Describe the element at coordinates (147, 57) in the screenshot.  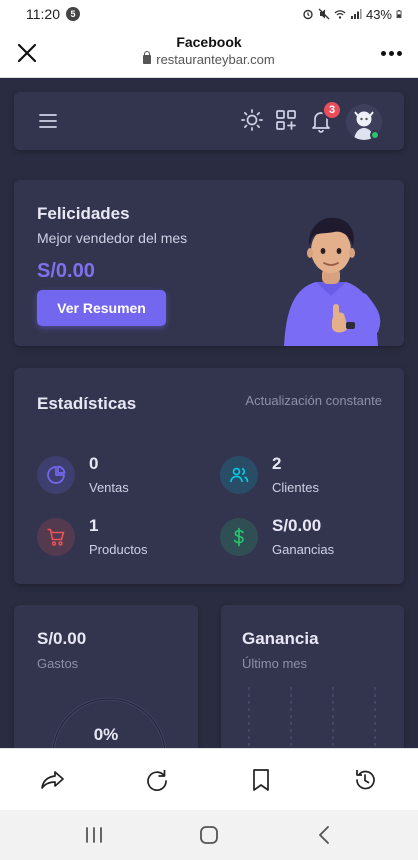
I see `lock-icon` at that location.